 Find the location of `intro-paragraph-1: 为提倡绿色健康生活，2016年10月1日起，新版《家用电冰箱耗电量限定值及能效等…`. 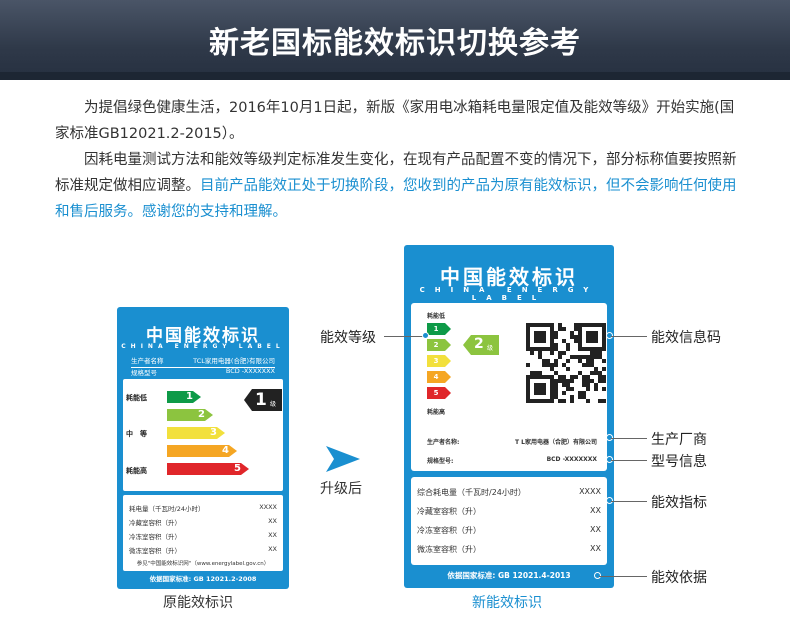

intro-paragraph-1: 为提倡绿色健康生活，2016年10月1日起，新版《家用电冰箱耗电量限定值及能效等… is located at coordinates (395, 121).